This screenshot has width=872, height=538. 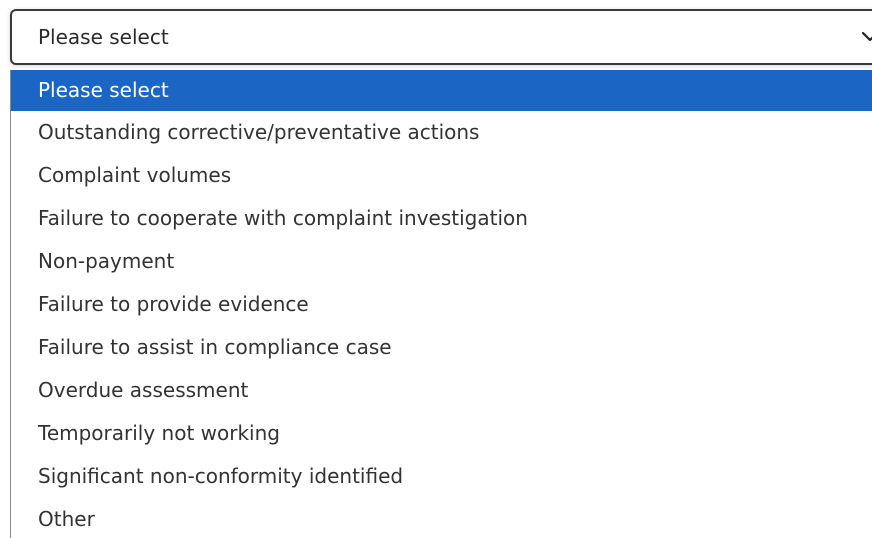 I want to click on reason-select: Please select, so click(x=441, y=37).